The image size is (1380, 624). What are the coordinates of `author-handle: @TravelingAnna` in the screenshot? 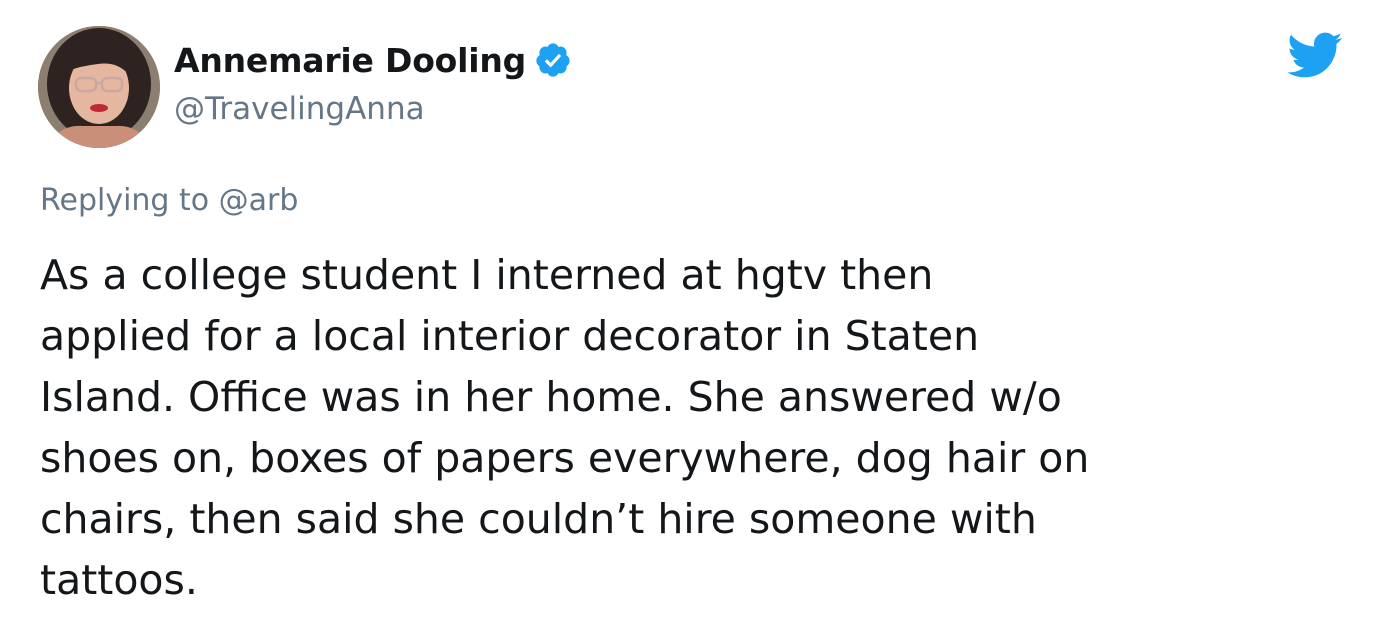 It's located at (299, 109).